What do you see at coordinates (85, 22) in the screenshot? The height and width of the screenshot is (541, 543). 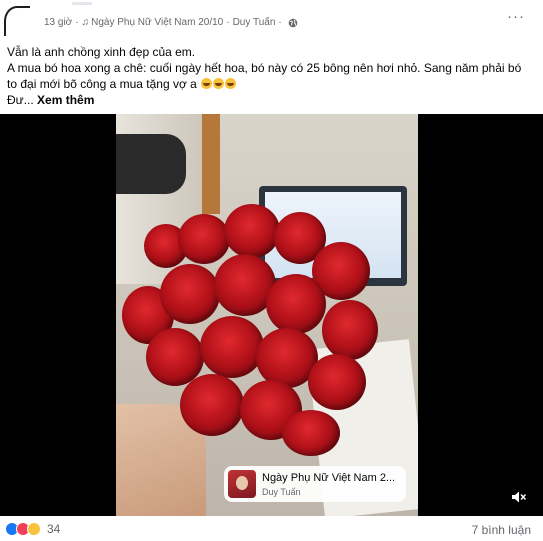 I see `music-note-icon: ♫` at bounding box center [85, 22].